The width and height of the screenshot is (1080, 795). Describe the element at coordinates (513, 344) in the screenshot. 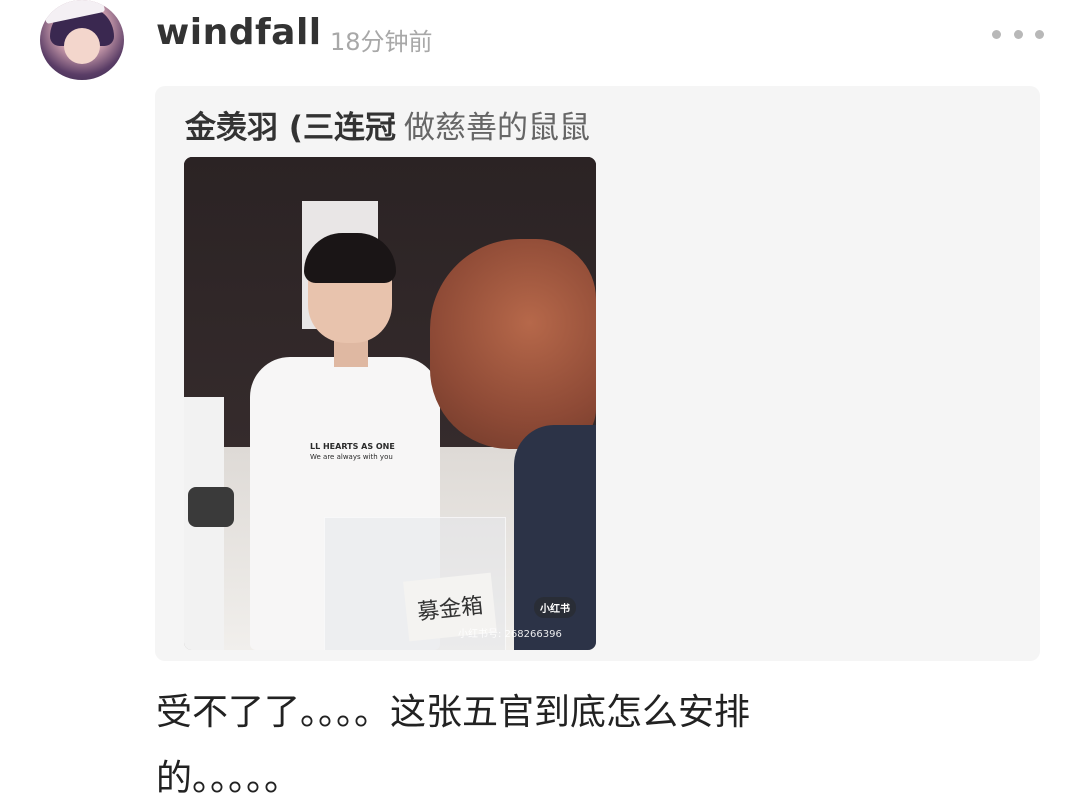

I see `photo-right-person-hair` at that location.